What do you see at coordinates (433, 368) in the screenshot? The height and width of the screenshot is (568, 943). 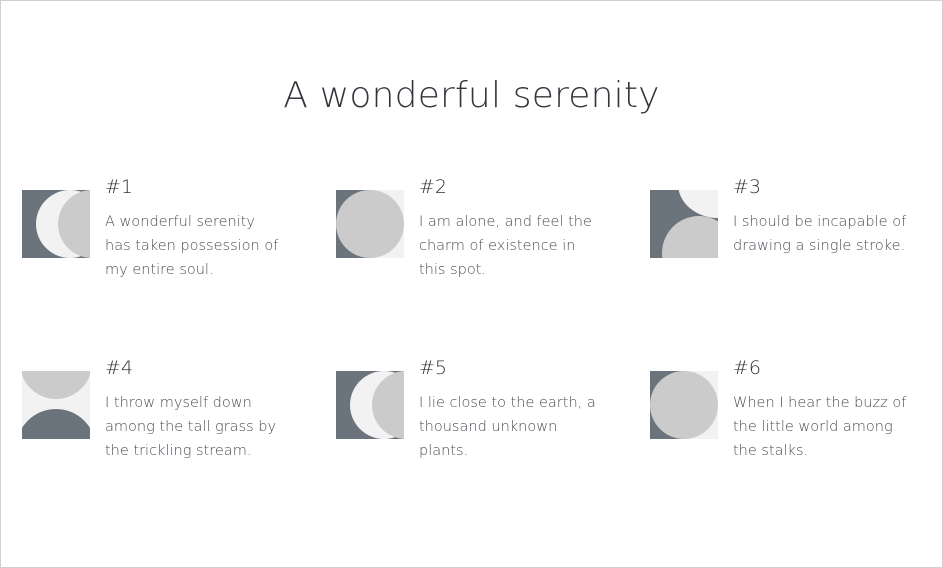 I see `feature-number: #5` at bounding box center [433, 368].